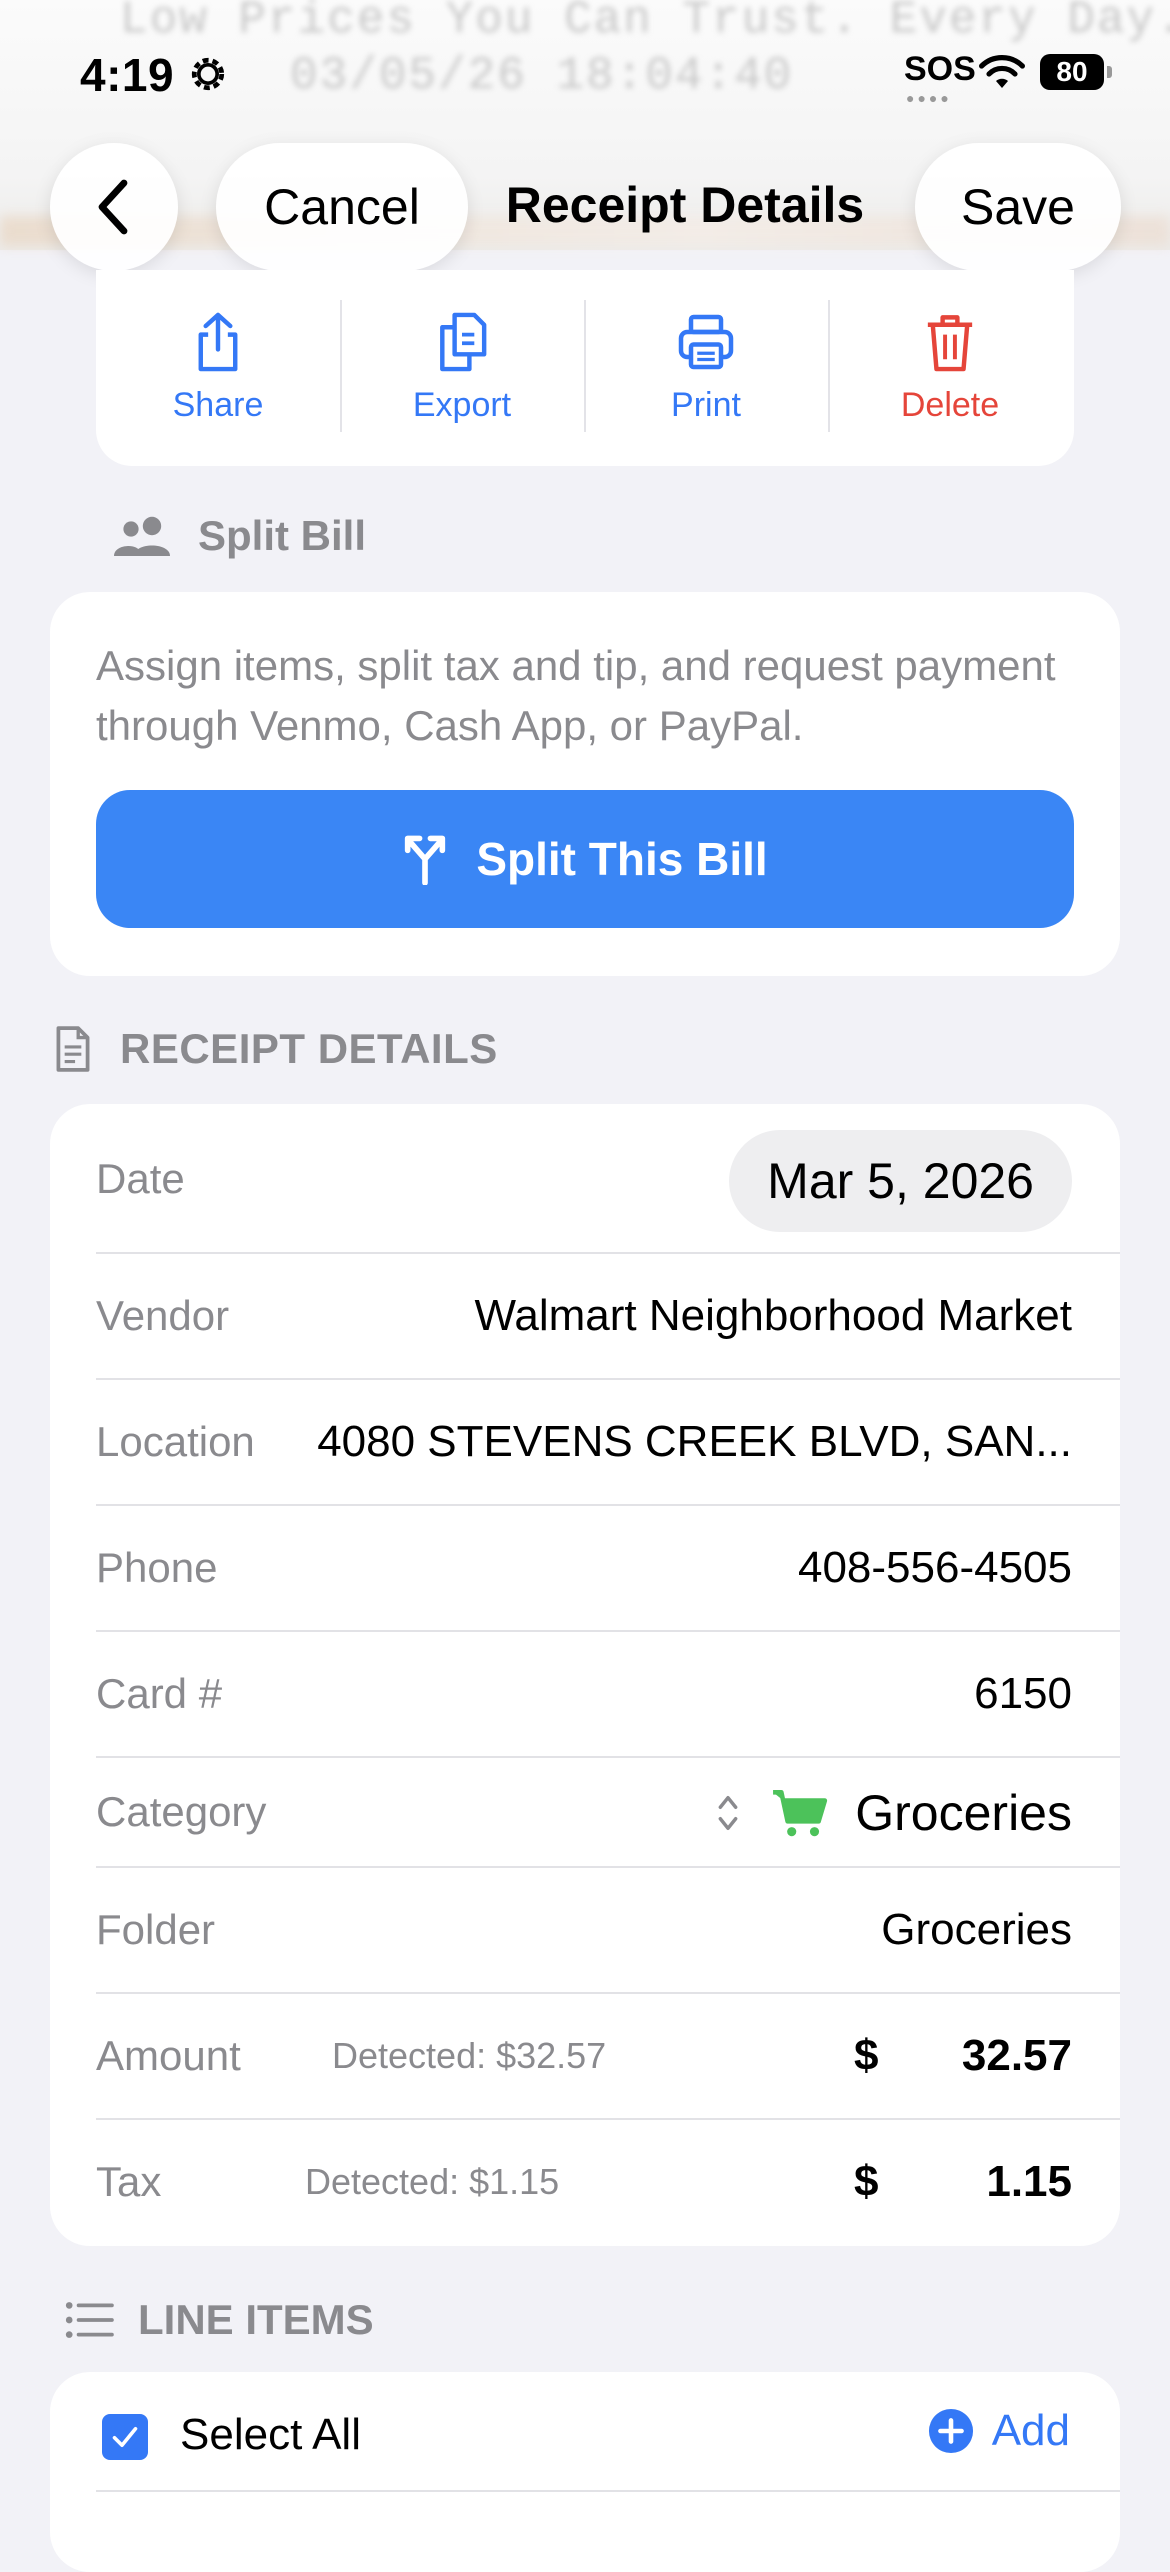 The height and width of the screenshot is (2572, 1170). What do you see at coordinates (129, 2181) in the screenshot?
I see `tax-label: Tax` at bounding box center [129, 2181].